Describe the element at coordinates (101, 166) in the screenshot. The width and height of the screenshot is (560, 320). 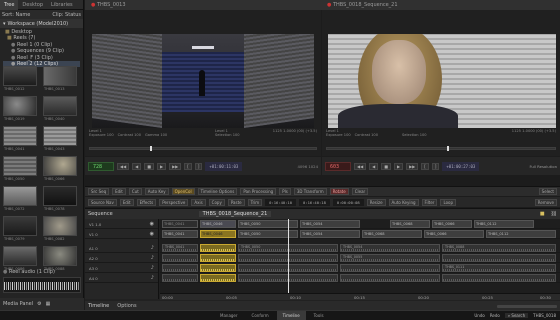
I see `source-timecode: 728` at that location.